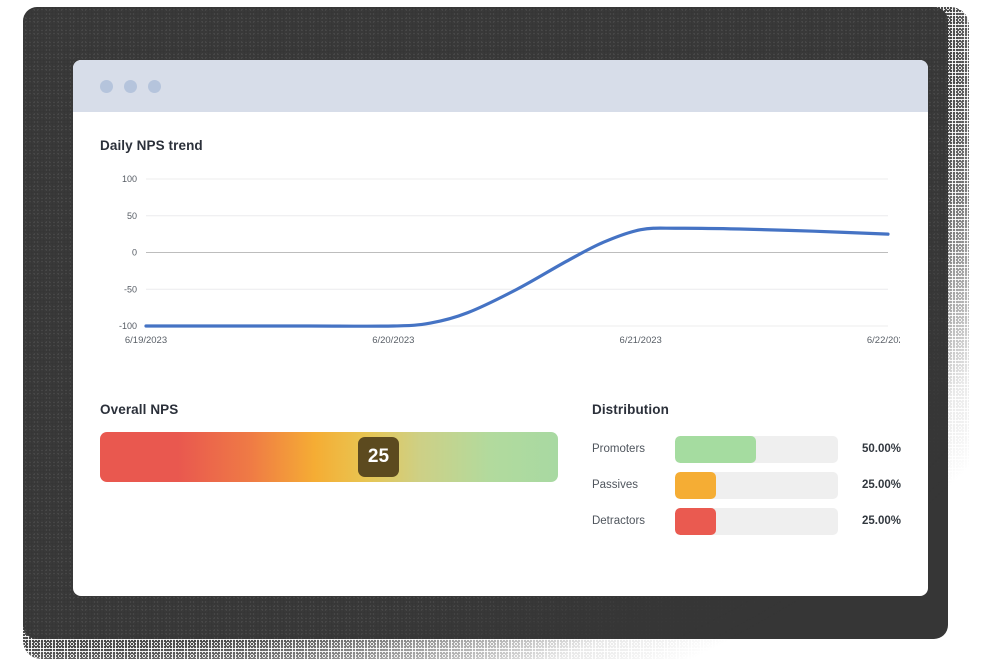  I want to click on y-axis-tick-label: 50, so click(132, 216).